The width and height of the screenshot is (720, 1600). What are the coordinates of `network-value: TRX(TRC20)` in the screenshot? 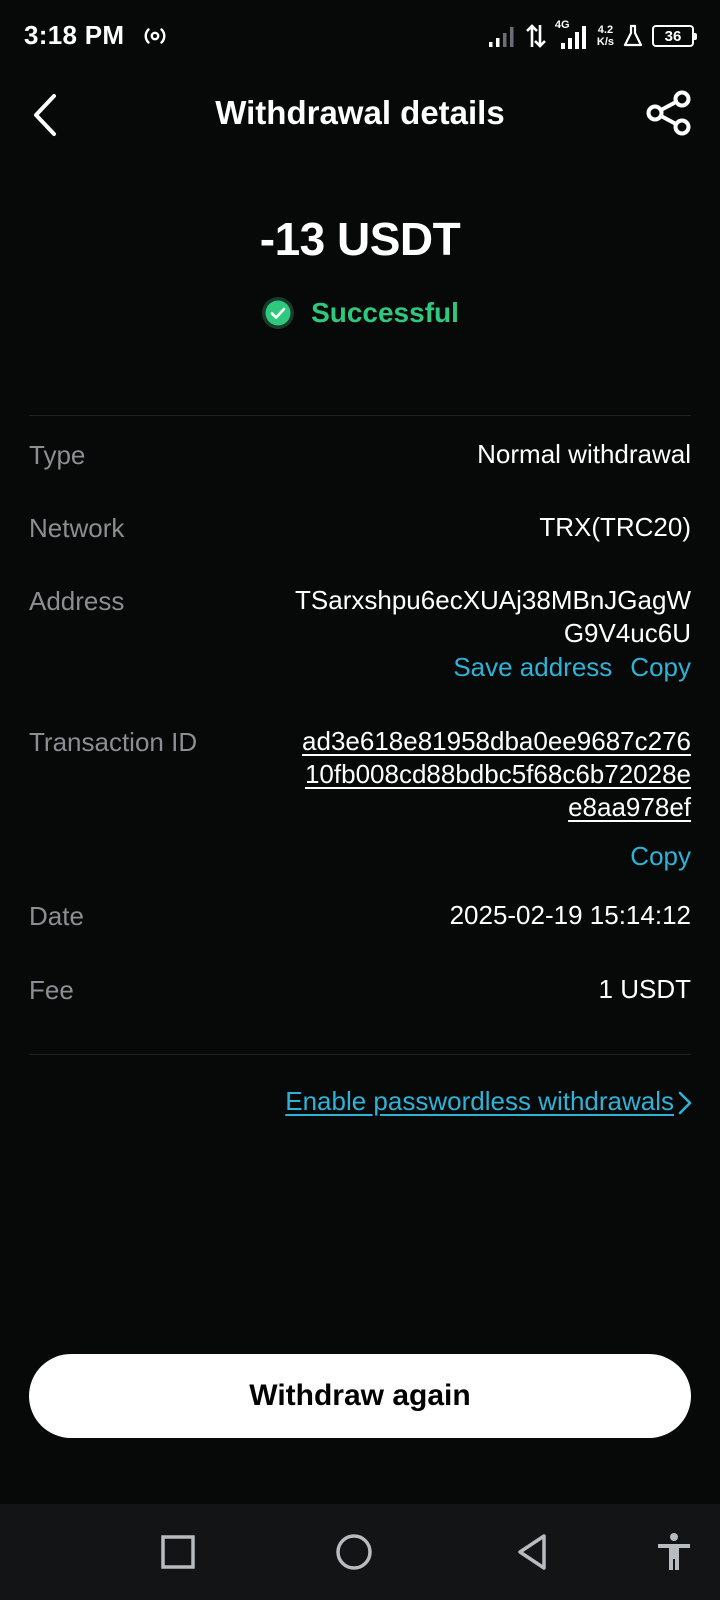 It's located at (615, 527).